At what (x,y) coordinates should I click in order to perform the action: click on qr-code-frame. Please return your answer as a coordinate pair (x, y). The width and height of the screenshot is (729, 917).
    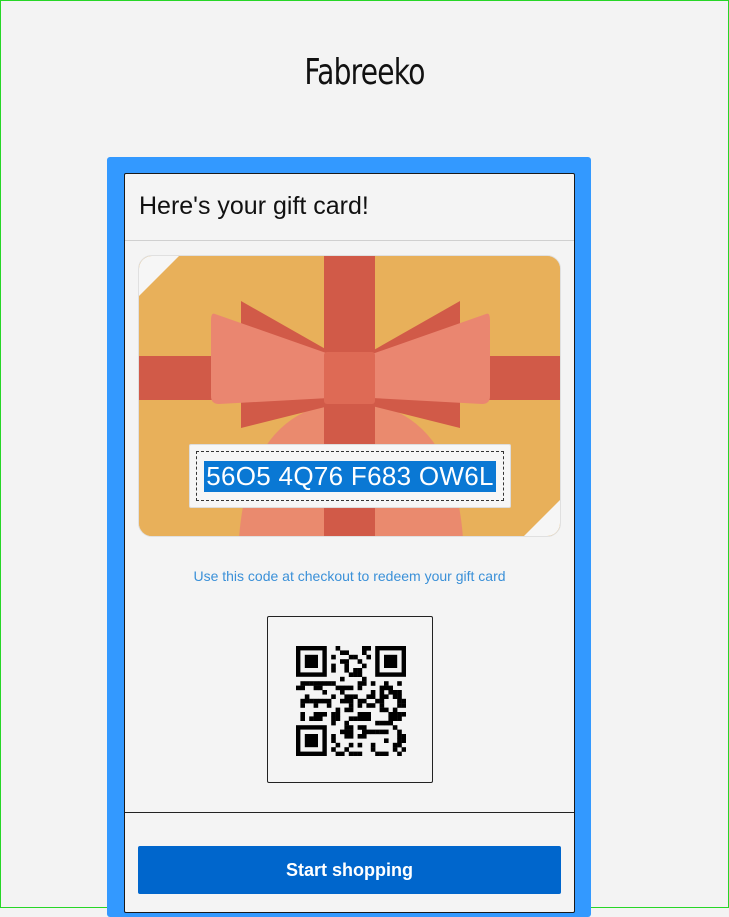
    Looking at the image, I should click on (350, 699).